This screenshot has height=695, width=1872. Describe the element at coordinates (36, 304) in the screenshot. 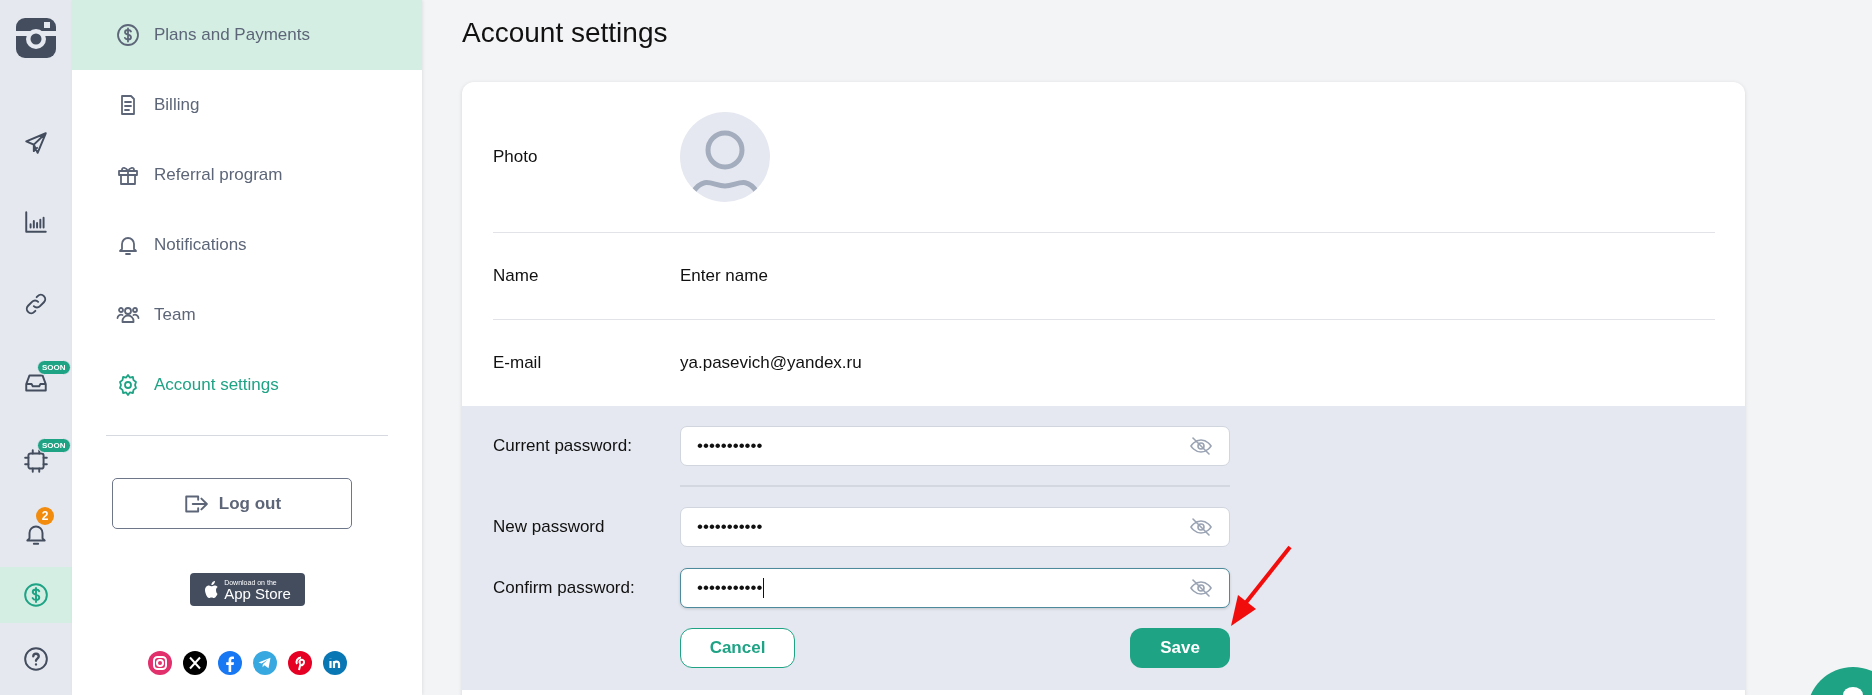

I see `link-icon` at that location.